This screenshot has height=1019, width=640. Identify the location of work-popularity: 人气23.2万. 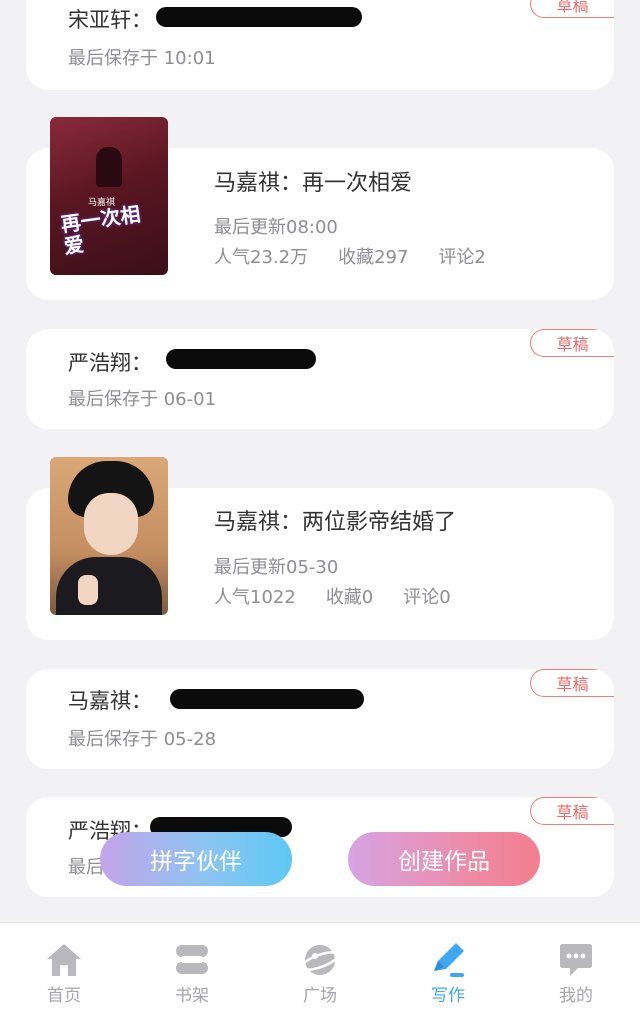
(261, 257).